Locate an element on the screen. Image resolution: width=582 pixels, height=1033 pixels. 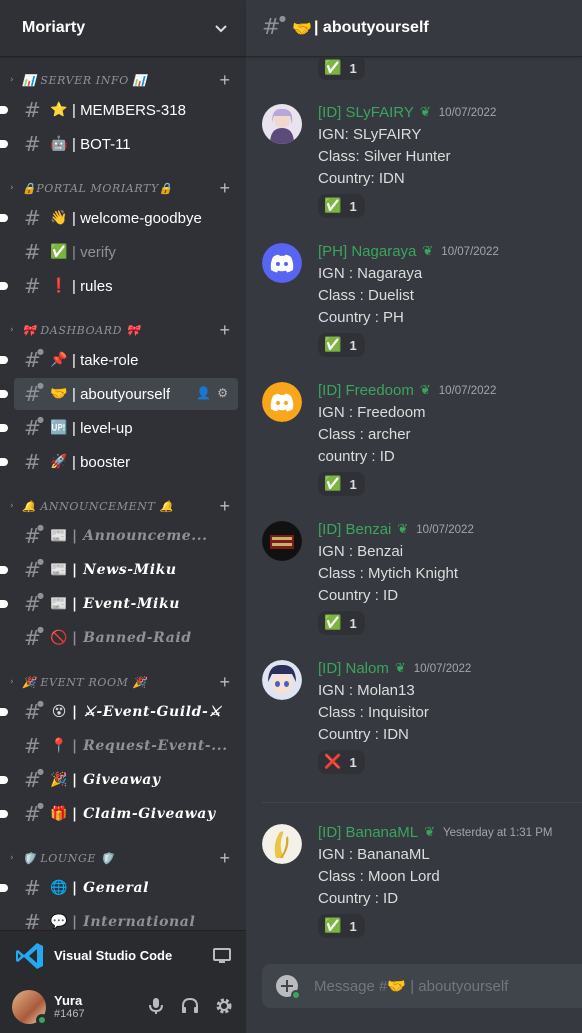
channel-name: | welcome-goodbye is located at coordinates (137, 218).